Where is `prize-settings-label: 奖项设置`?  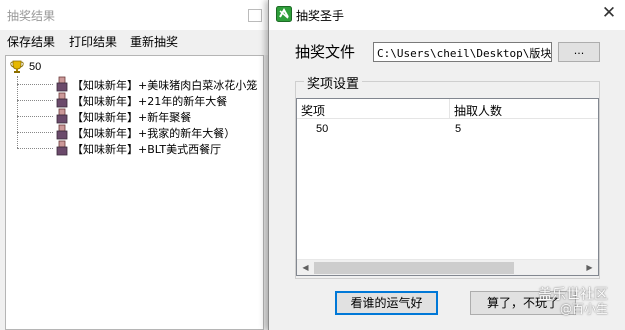
prize-settings-label: 奖项设置 is located at coordinates (333, 82).